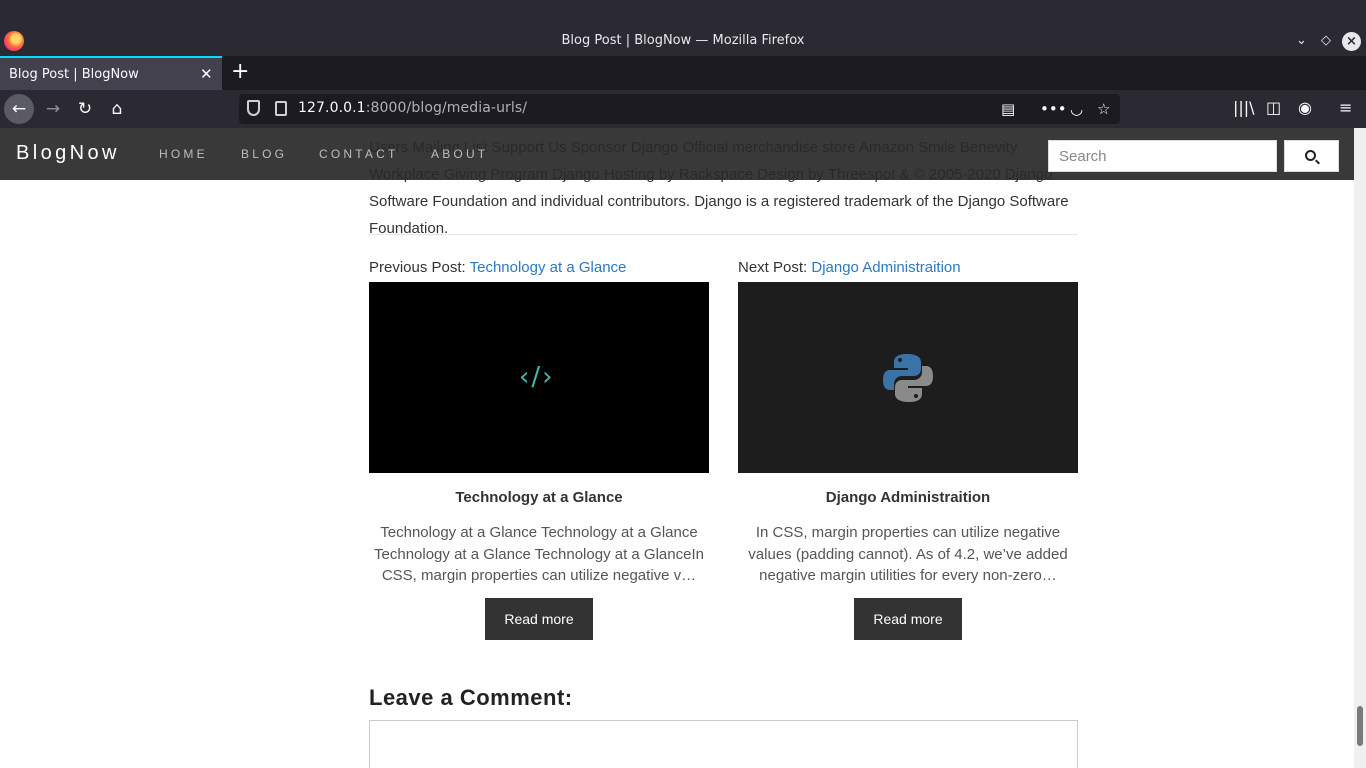 Image resolution: width=1366 pixels, height=768 pixels. Describe the element at coordinates (53, 109) in the screenshot. I see `forward-arrow-icon: →` at that location.